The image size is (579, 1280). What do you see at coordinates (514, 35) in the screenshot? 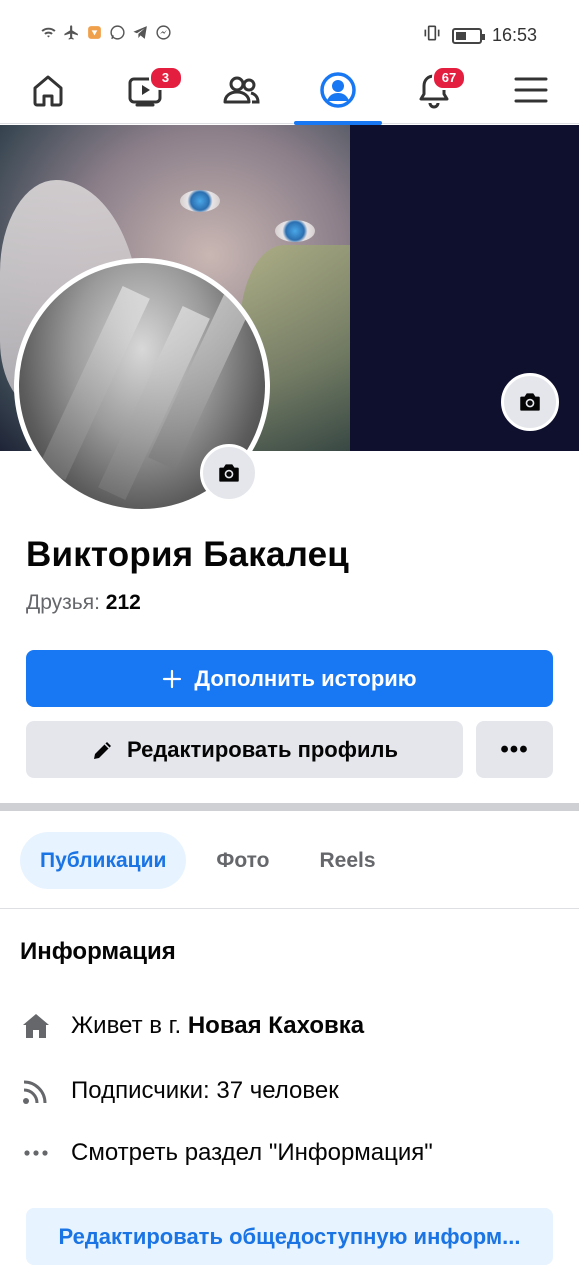
I see `status-time: 16:53` at bounding box center [514, 35].